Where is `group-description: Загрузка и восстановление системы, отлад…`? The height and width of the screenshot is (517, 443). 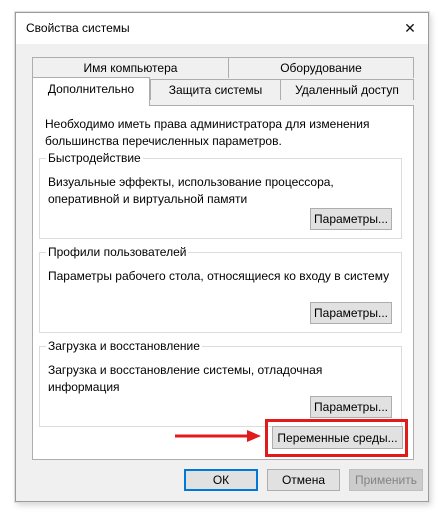 group-description: Загрузка и восстановление системы, отлад… is located at coordinates (185, 378).